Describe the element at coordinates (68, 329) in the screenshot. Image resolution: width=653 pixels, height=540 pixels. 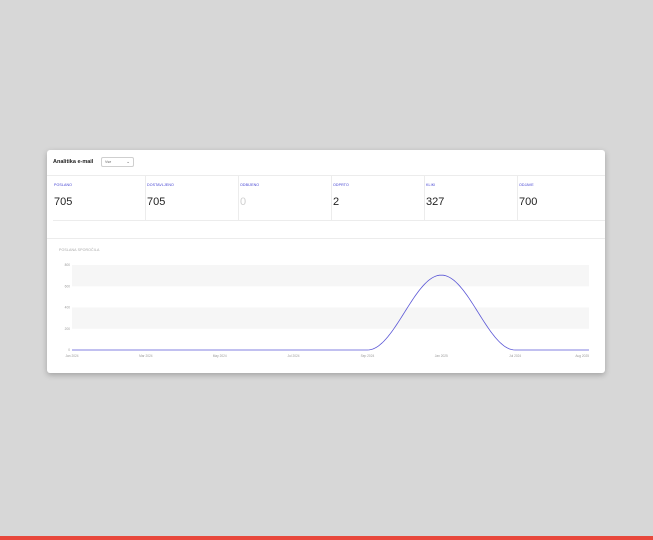
I see `y-tick-label: 200` at that location.